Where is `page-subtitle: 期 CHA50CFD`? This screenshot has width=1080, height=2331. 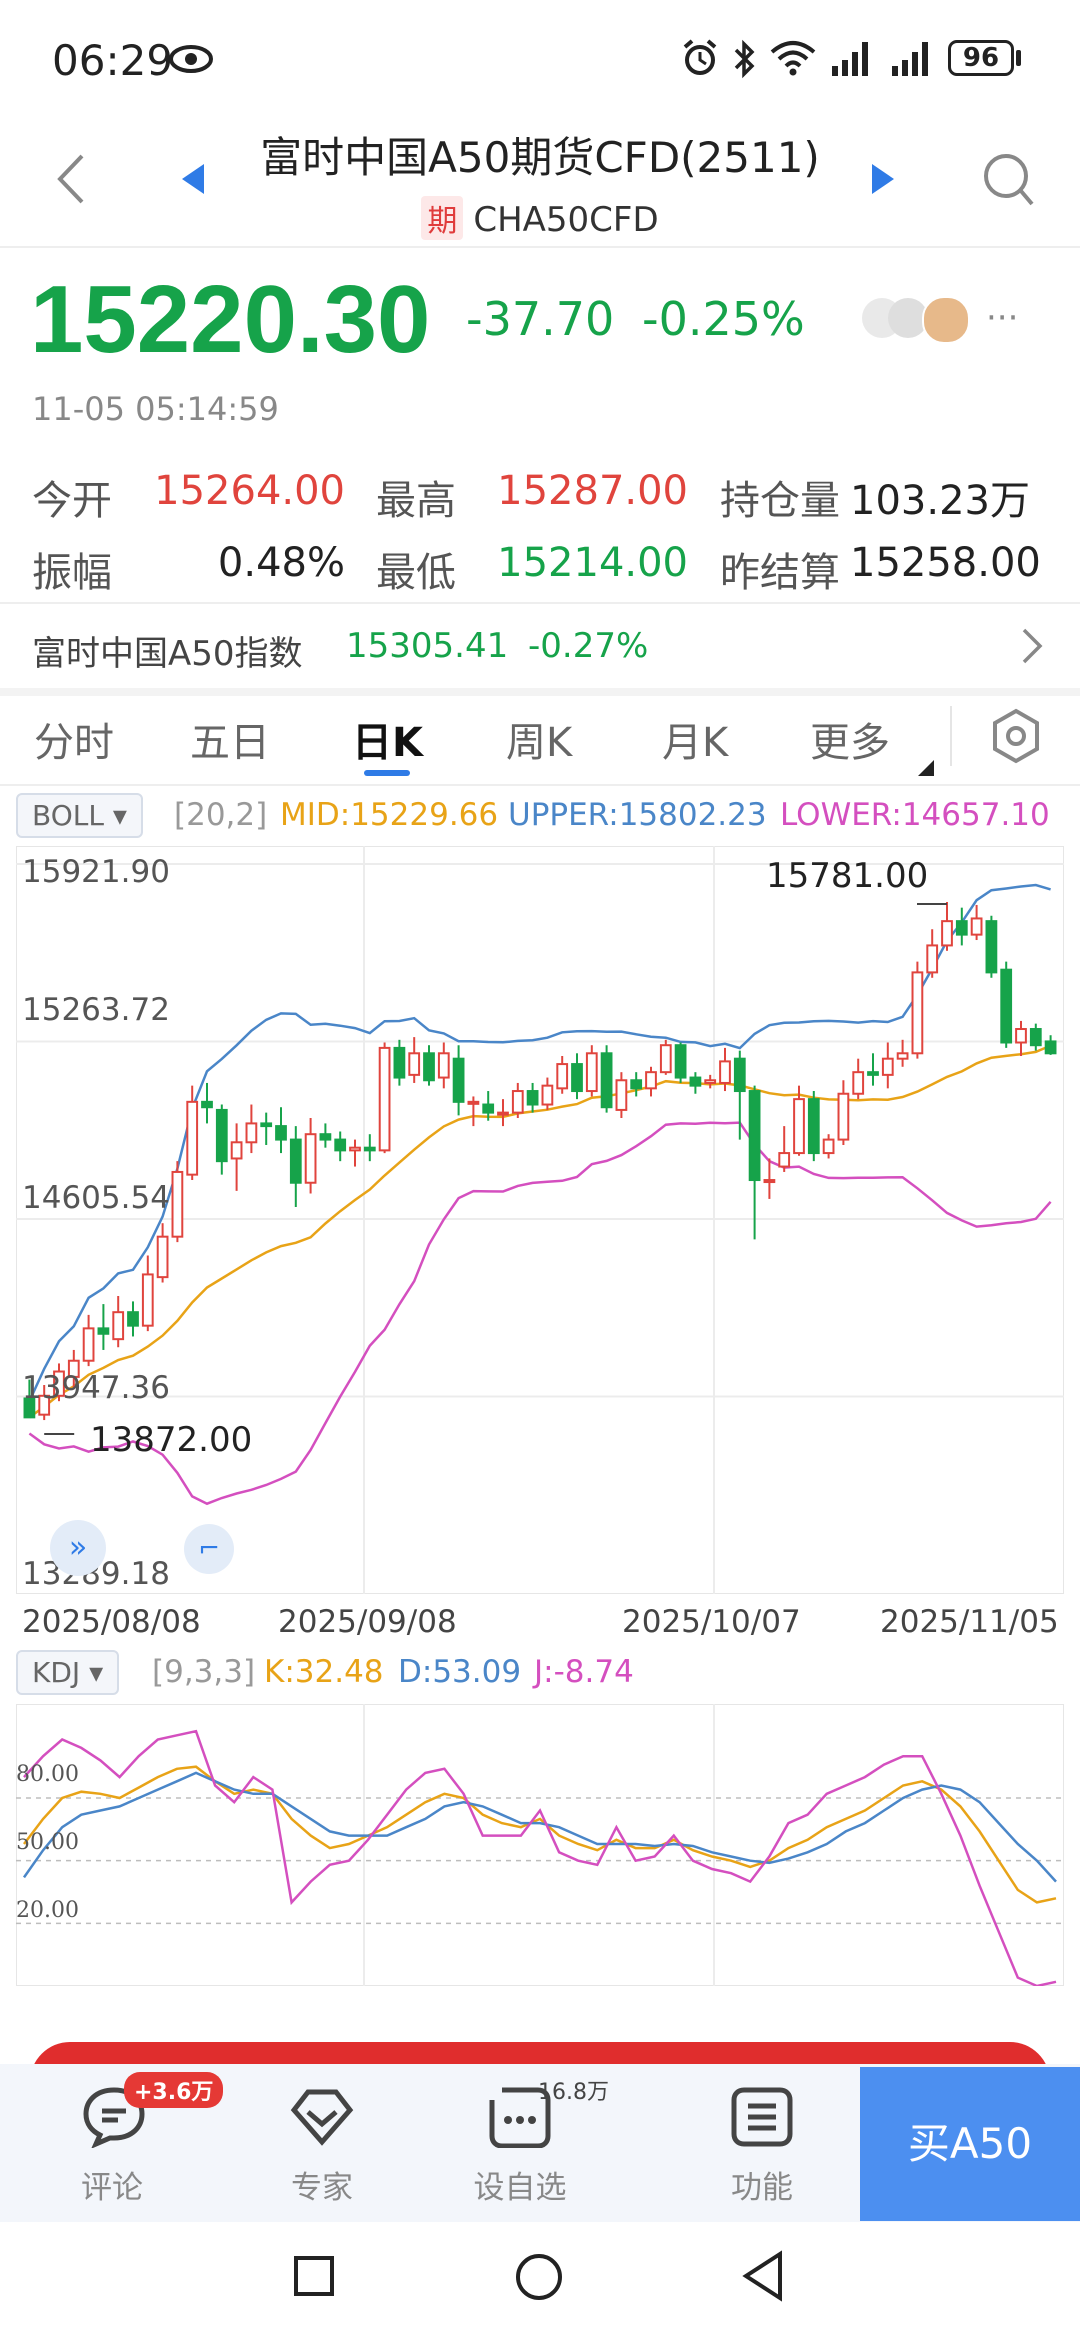
page-subtitle: 期 CHA50CFD is located at coordinates (540, 218).